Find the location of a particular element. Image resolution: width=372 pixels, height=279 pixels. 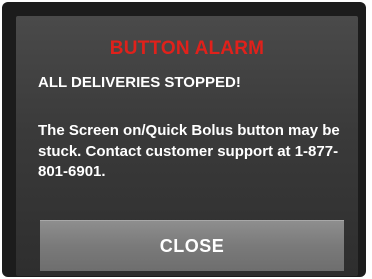

close-button: CLOSE is located at coordinates (192, 245).